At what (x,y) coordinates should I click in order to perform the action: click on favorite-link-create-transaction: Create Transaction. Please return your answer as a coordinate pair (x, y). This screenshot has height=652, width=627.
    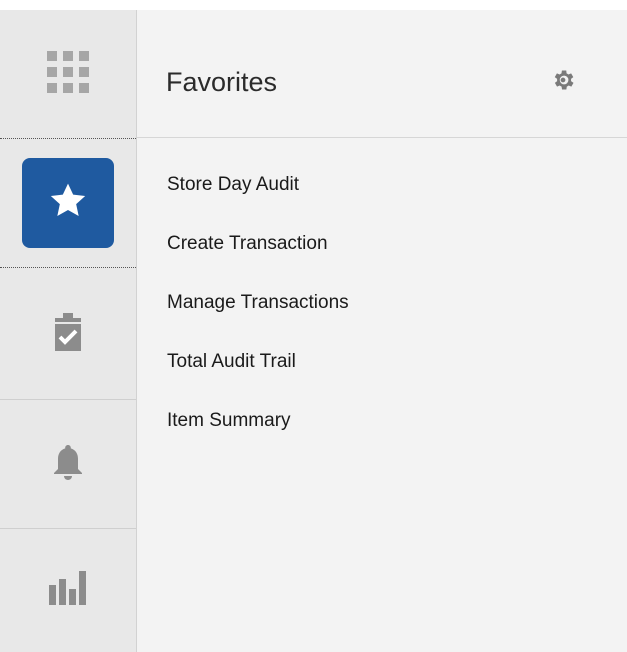
    Looking at the image, I should click on (258, 260).